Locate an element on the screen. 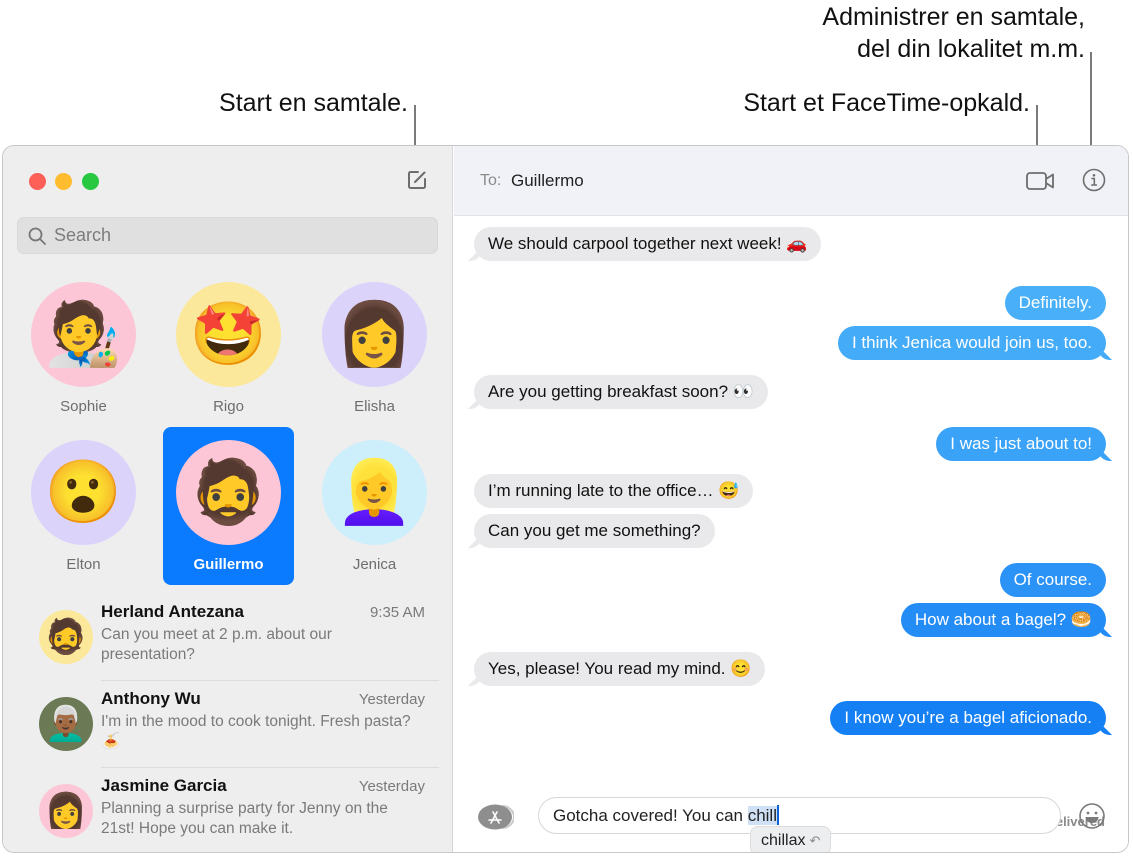 Image resolution: width=1133 pixels, height=857 pixels. text-caret is located at coordinates (778, 815).